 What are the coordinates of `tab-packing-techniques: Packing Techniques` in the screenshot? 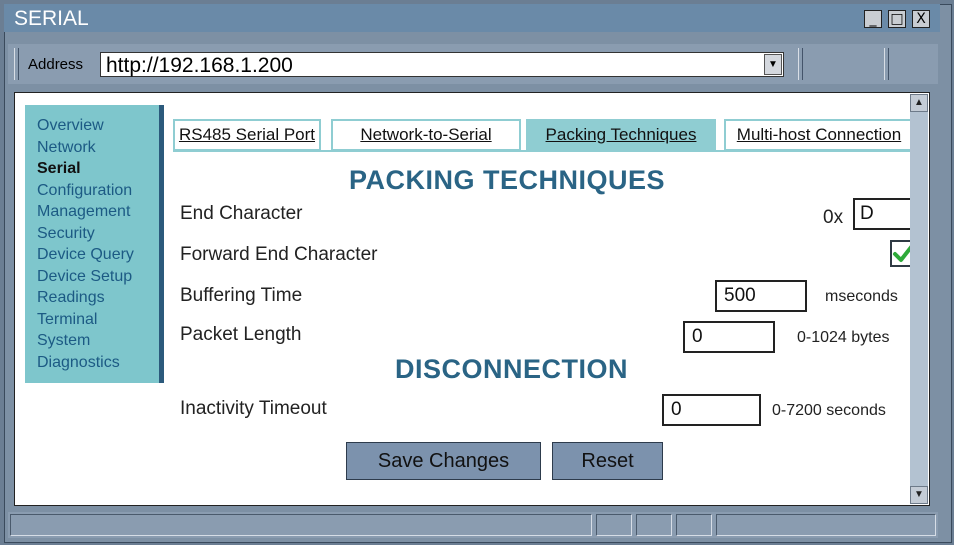 It's located at (621, 135).